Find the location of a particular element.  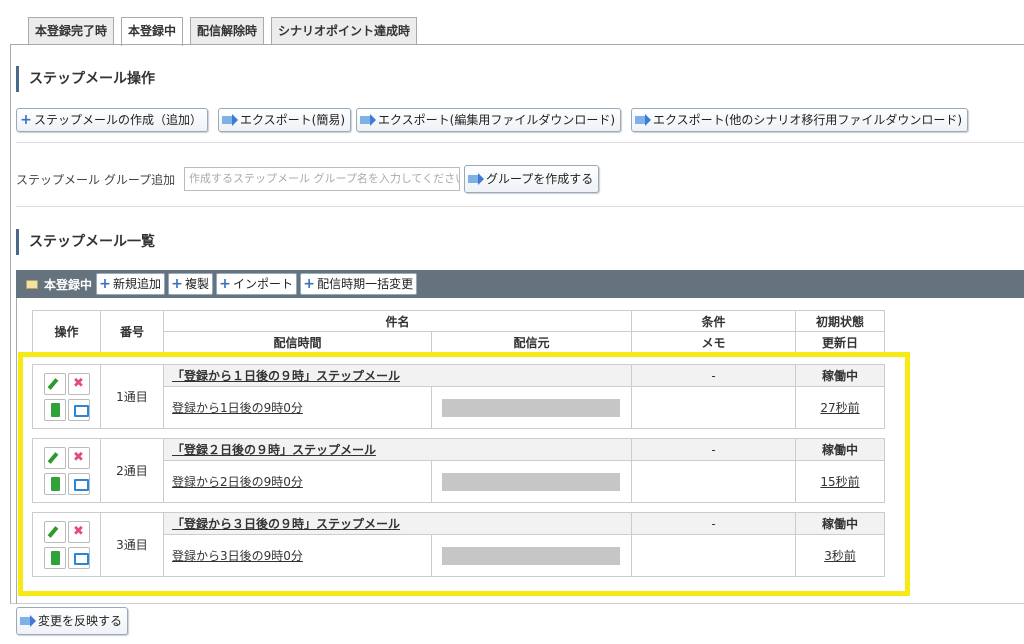

group-header-bar: 本登録中 + 新規追加 + 複製 + インポート + 配信時期一括変更 is located at coordinates (520, 284).